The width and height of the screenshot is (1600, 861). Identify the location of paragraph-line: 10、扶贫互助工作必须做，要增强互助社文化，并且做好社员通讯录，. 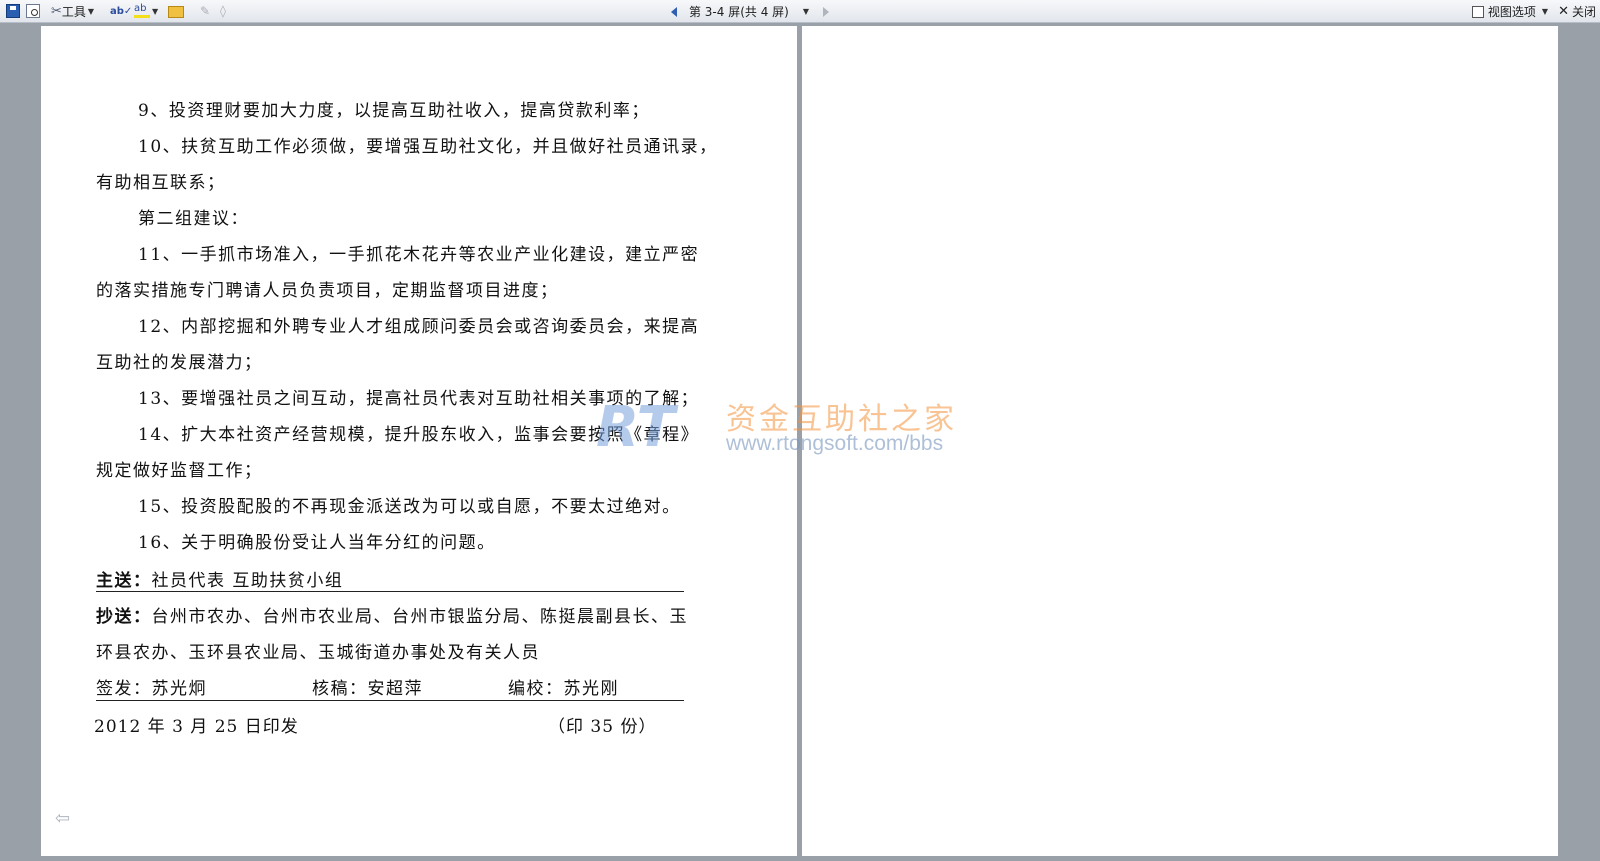
(428, 147).